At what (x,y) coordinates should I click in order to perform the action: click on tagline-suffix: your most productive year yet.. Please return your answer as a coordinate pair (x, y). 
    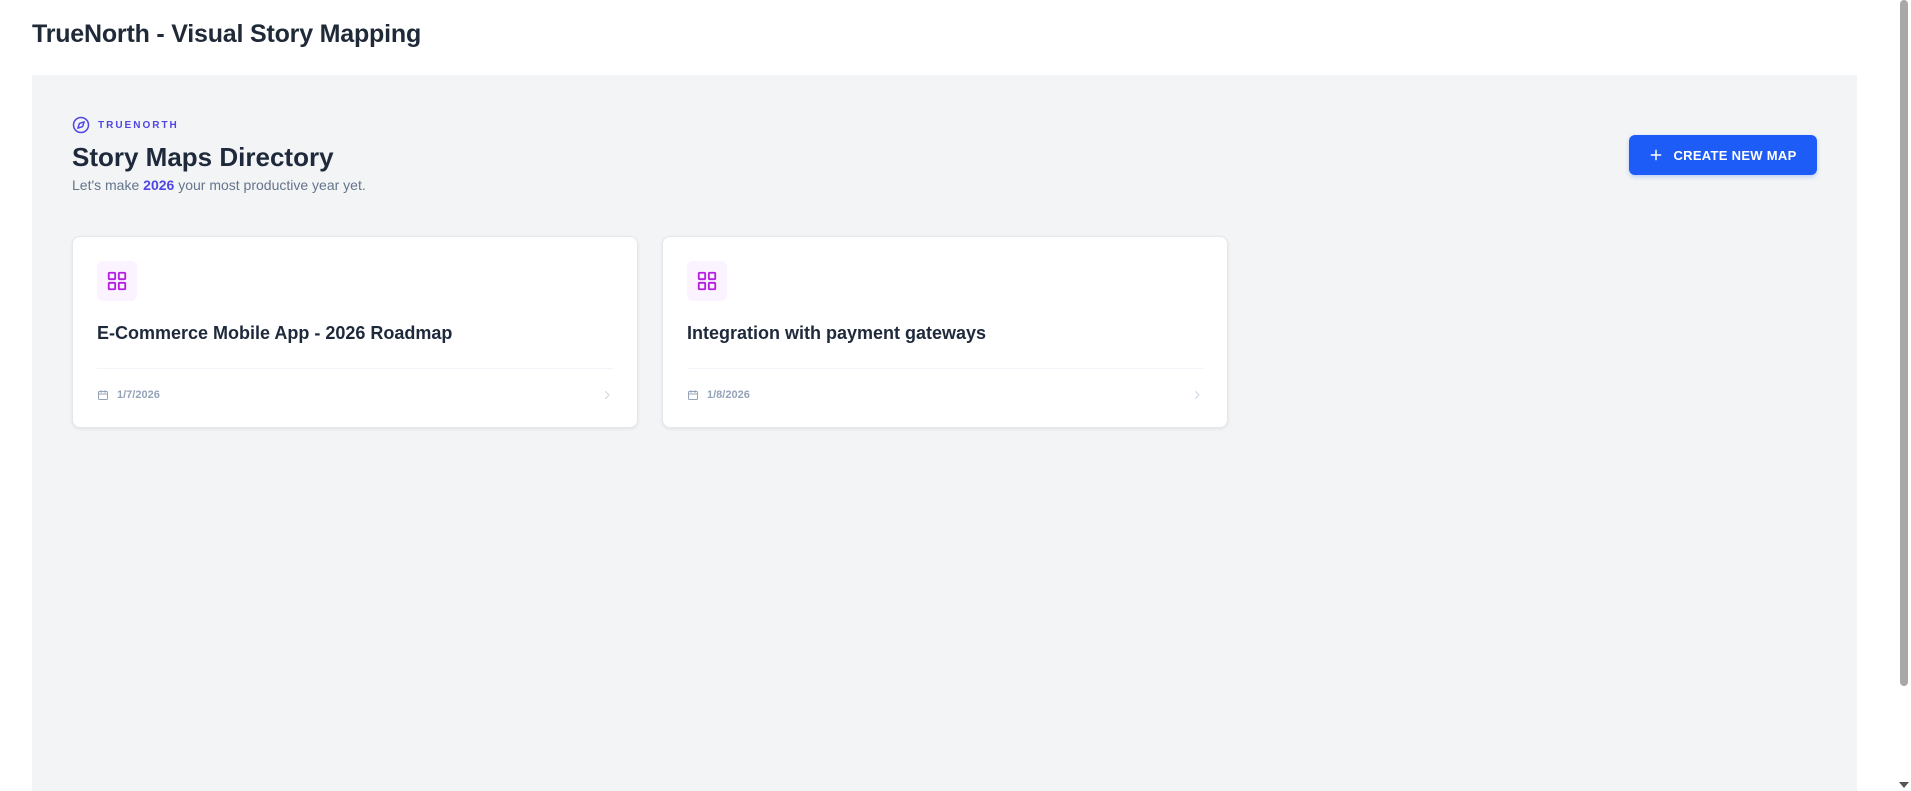
    Looking at the image, I should click on (270, 185).